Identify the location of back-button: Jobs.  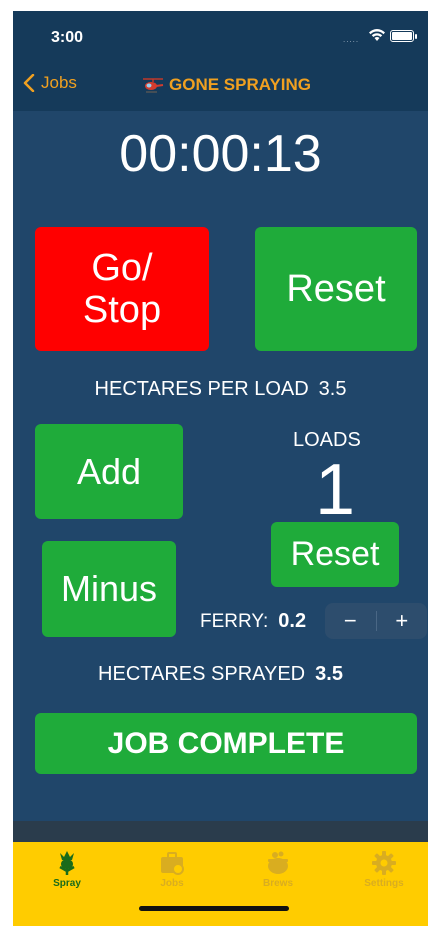
(50, 83).